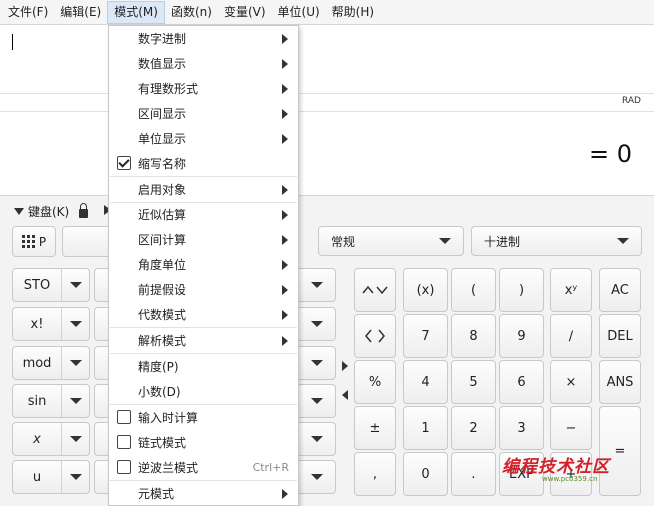 This screenshot has height=506, width=654. What do you see at coordinates (571, 336) in the screenshot?
I see `divide-key: ∕` at bounding box center [571, 336].